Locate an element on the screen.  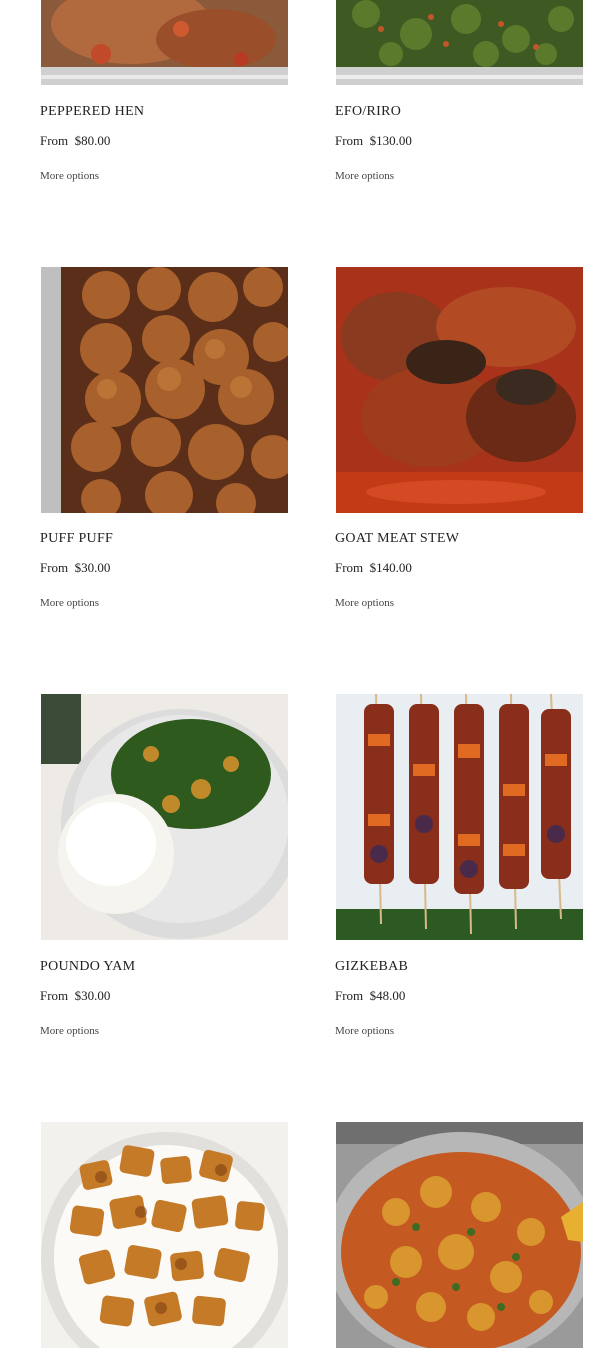
product-price: From $130.00 is located at coordinates (373, 141).